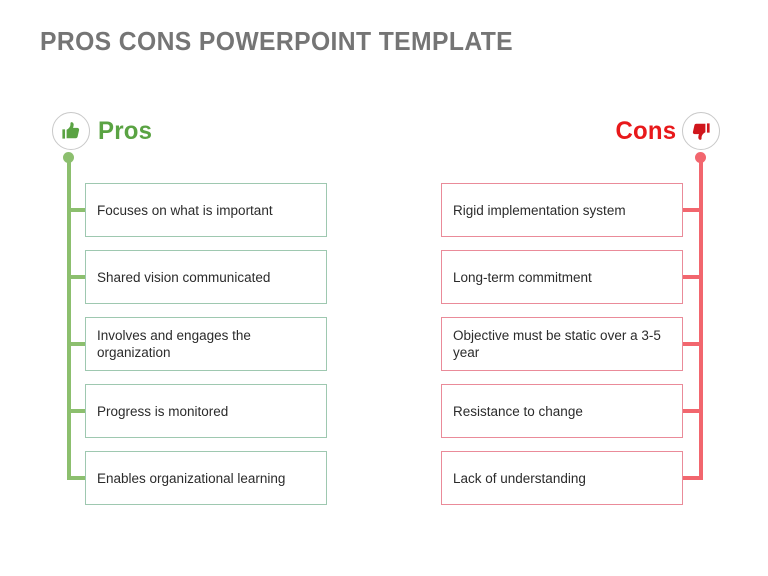 The image size is (768, 576). I want to click on cons-item-box-5: Lack of understanding, so click(562, 478).